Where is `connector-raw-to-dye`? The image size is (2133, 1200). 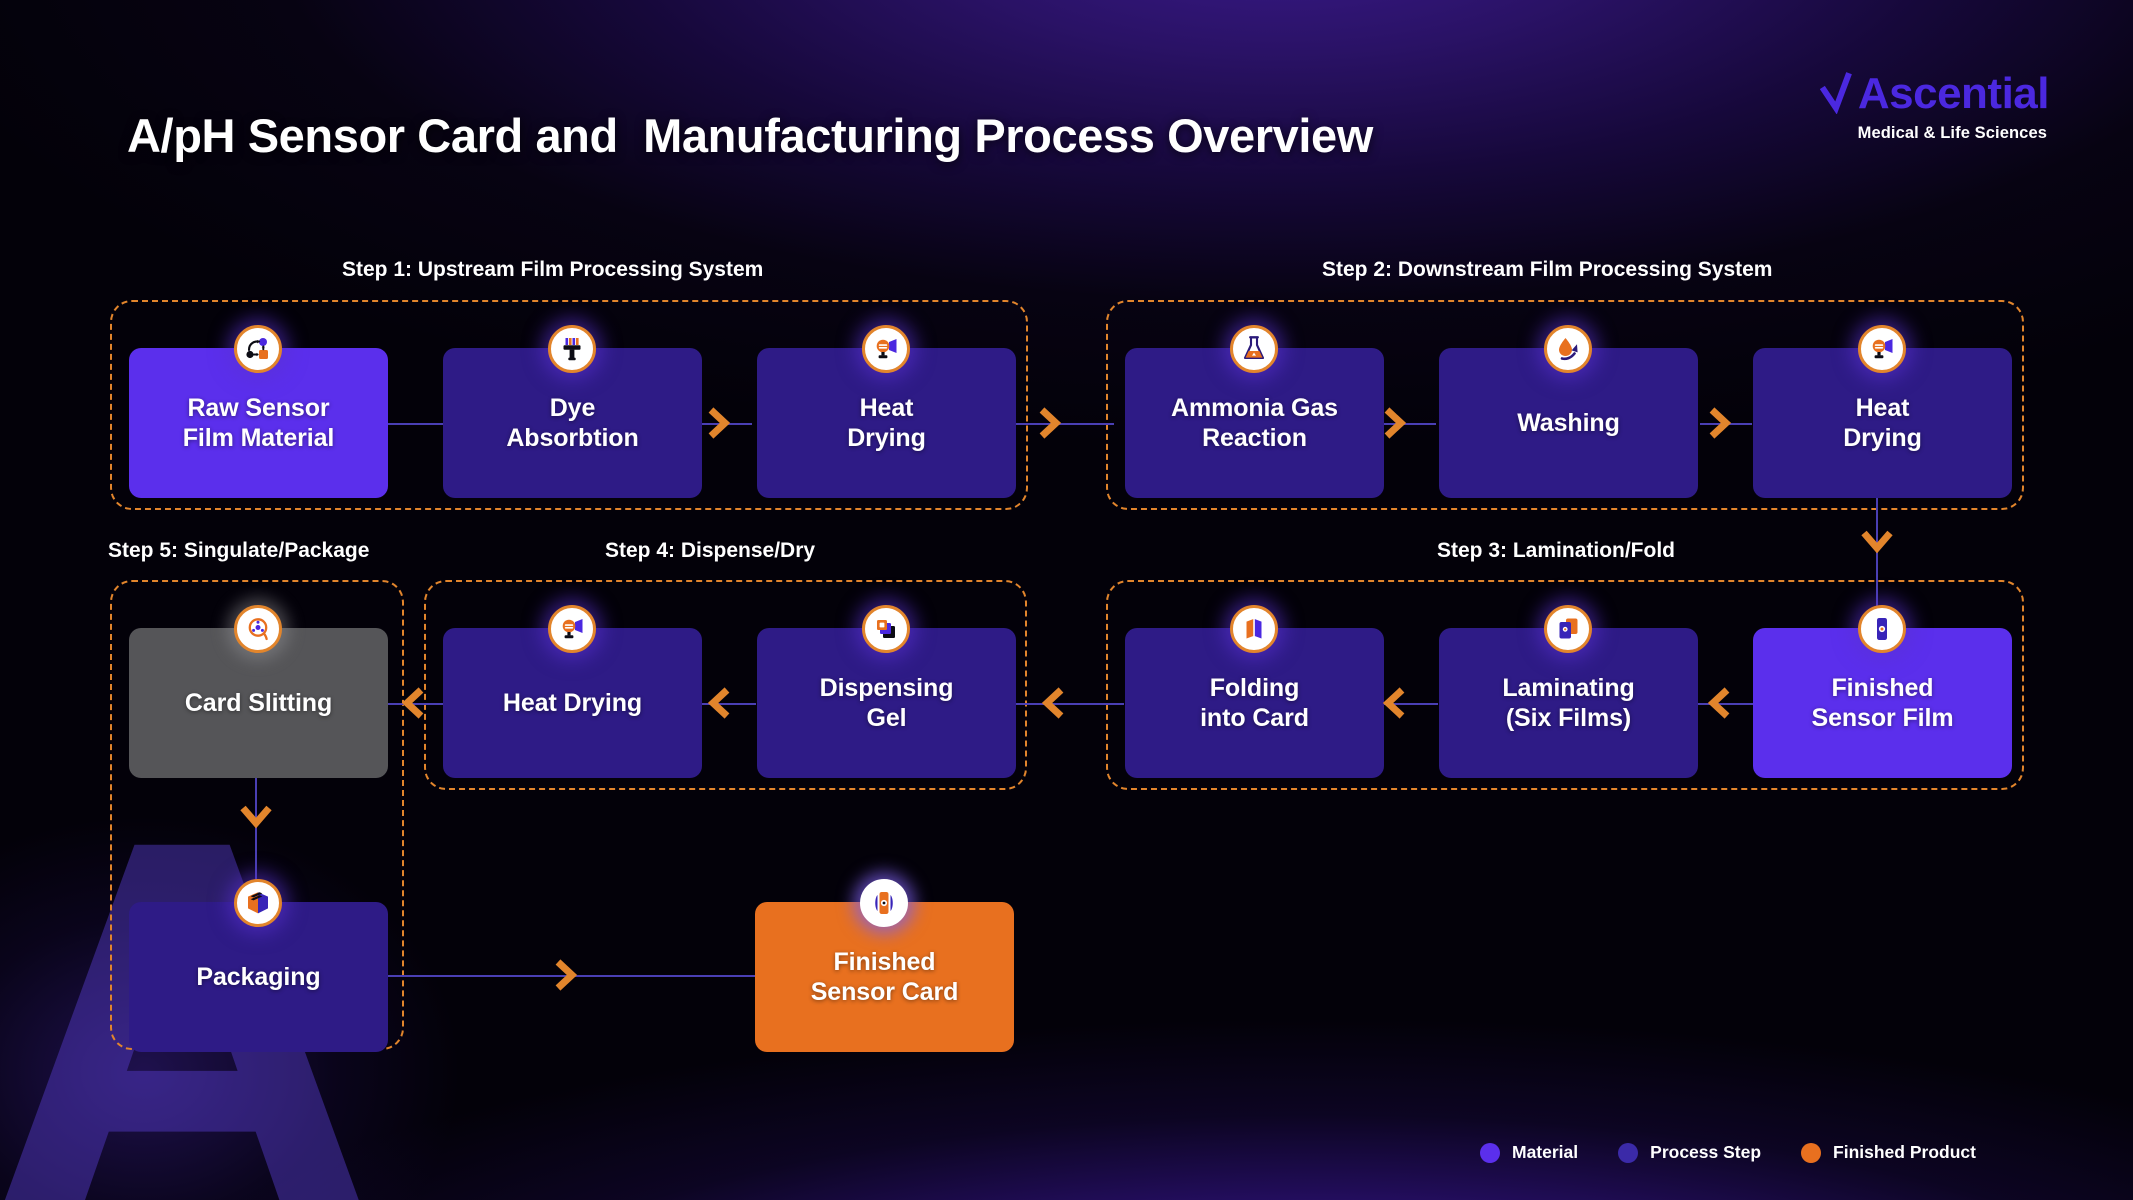 connector-raw-to-dye is located at coordinates (416, 424).